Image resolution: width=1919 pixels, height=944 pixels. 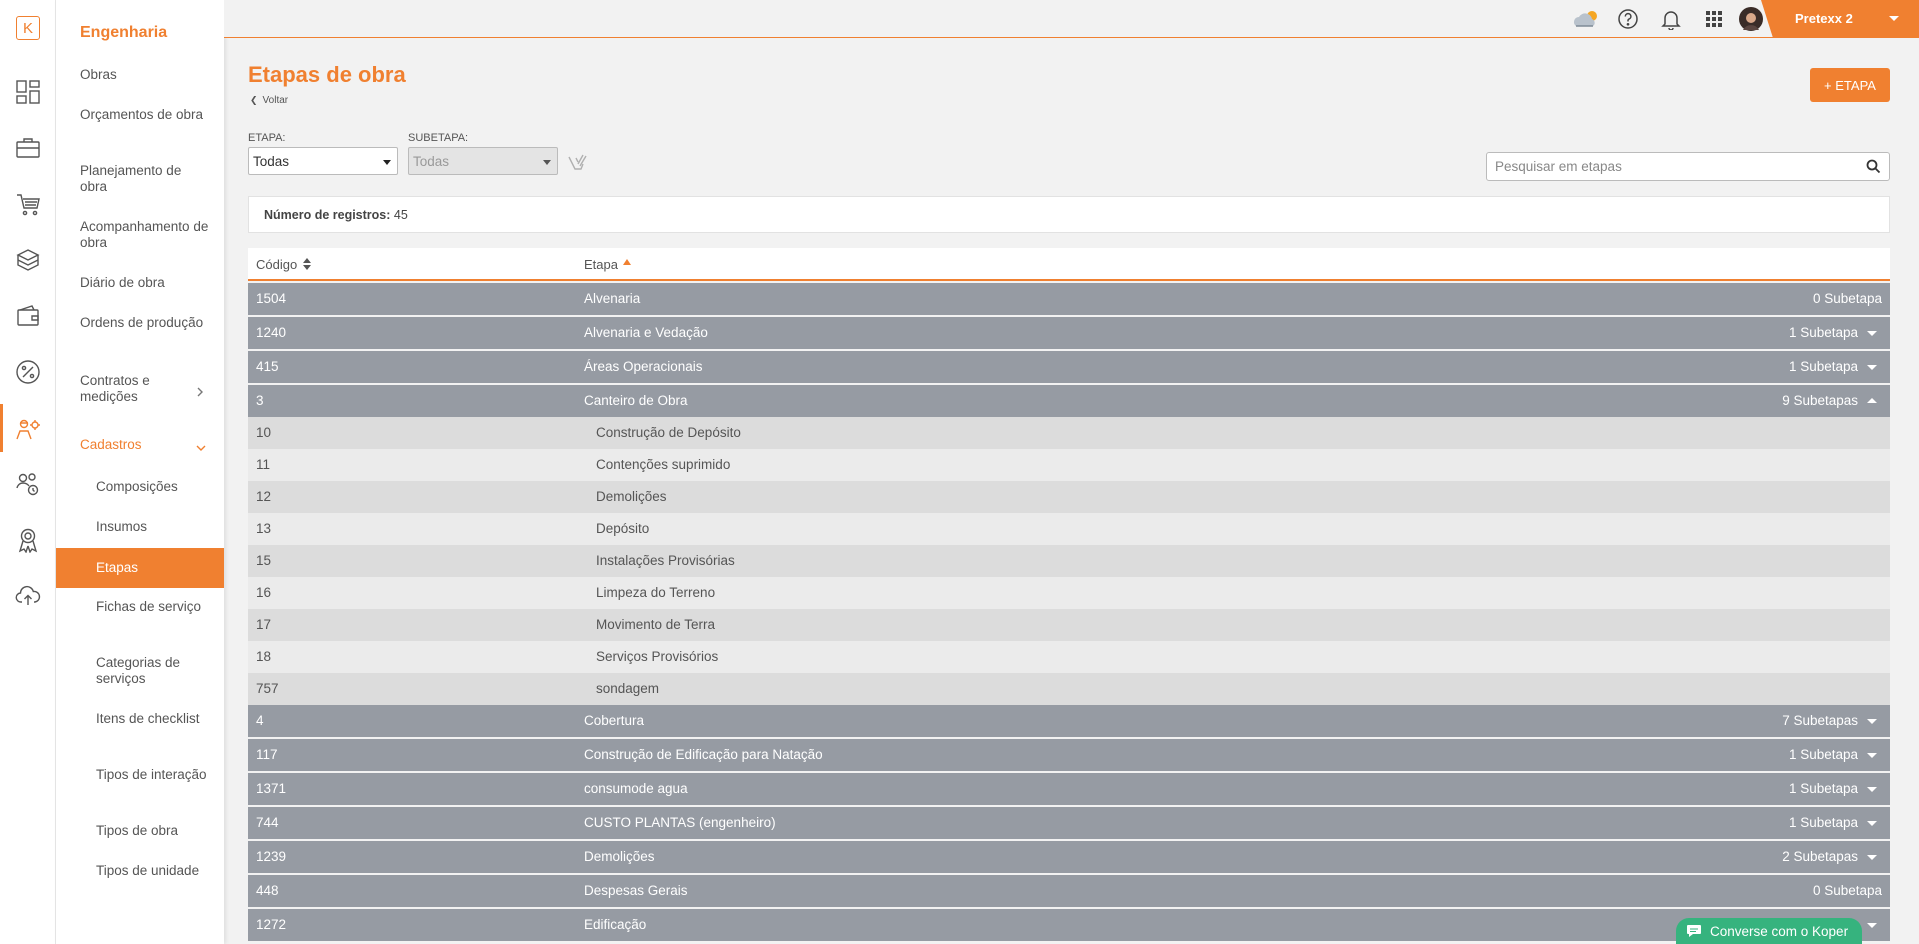 What do you see at coordinates (1069, 789) in the screenshot?
I see `table-row: 1371 consumode agua 1 Subetapa` at bounding box center [1069, 789].